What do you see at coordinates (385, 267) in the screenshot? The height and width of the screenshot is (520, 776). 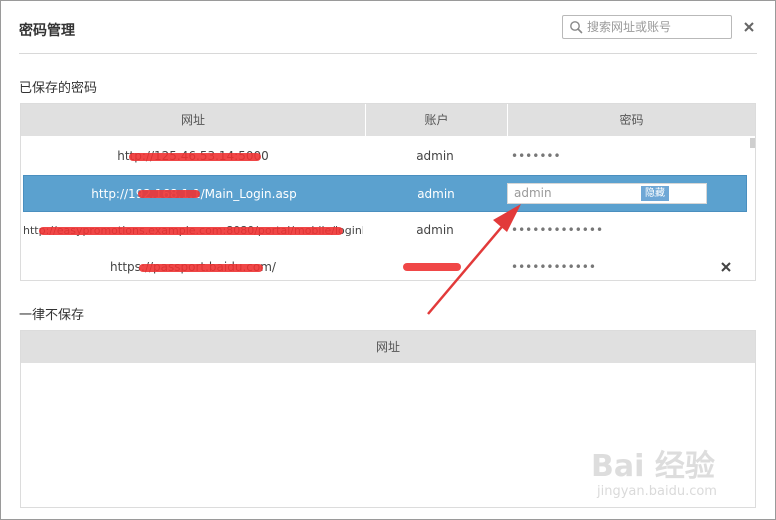 I see `table-row: https://passport.baidu.com/ ••••••••••••` at bounding box center [385, 267].